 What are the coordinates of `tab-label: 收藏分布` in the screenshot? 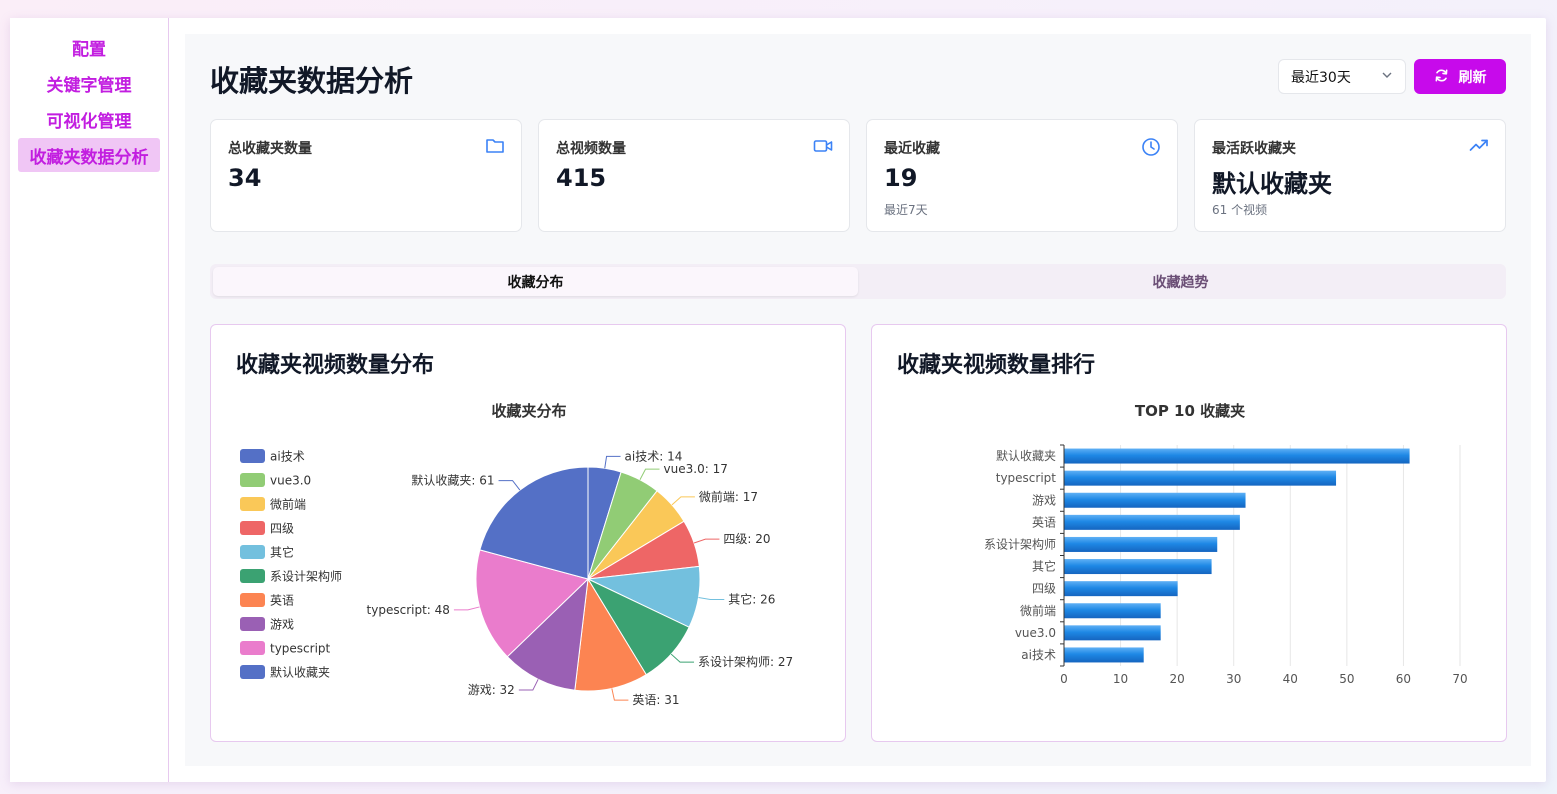 It's located at (535, 282).